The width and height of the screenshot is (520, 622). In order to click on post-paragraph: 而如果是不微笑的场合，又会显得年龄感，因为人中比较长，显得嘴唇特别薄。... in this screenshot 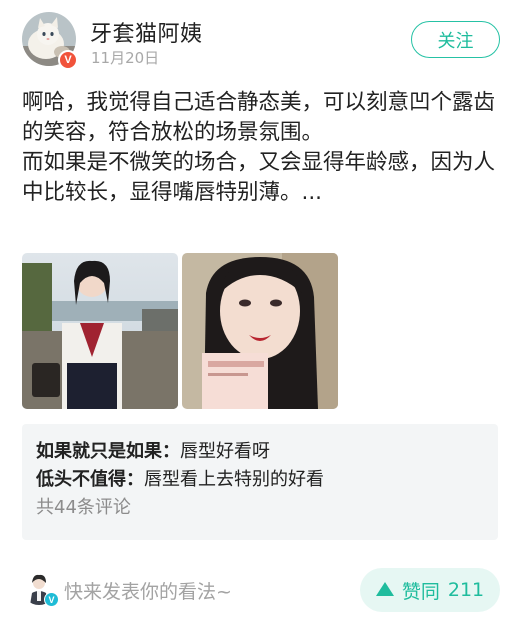, I will do `click(259, 177)`.